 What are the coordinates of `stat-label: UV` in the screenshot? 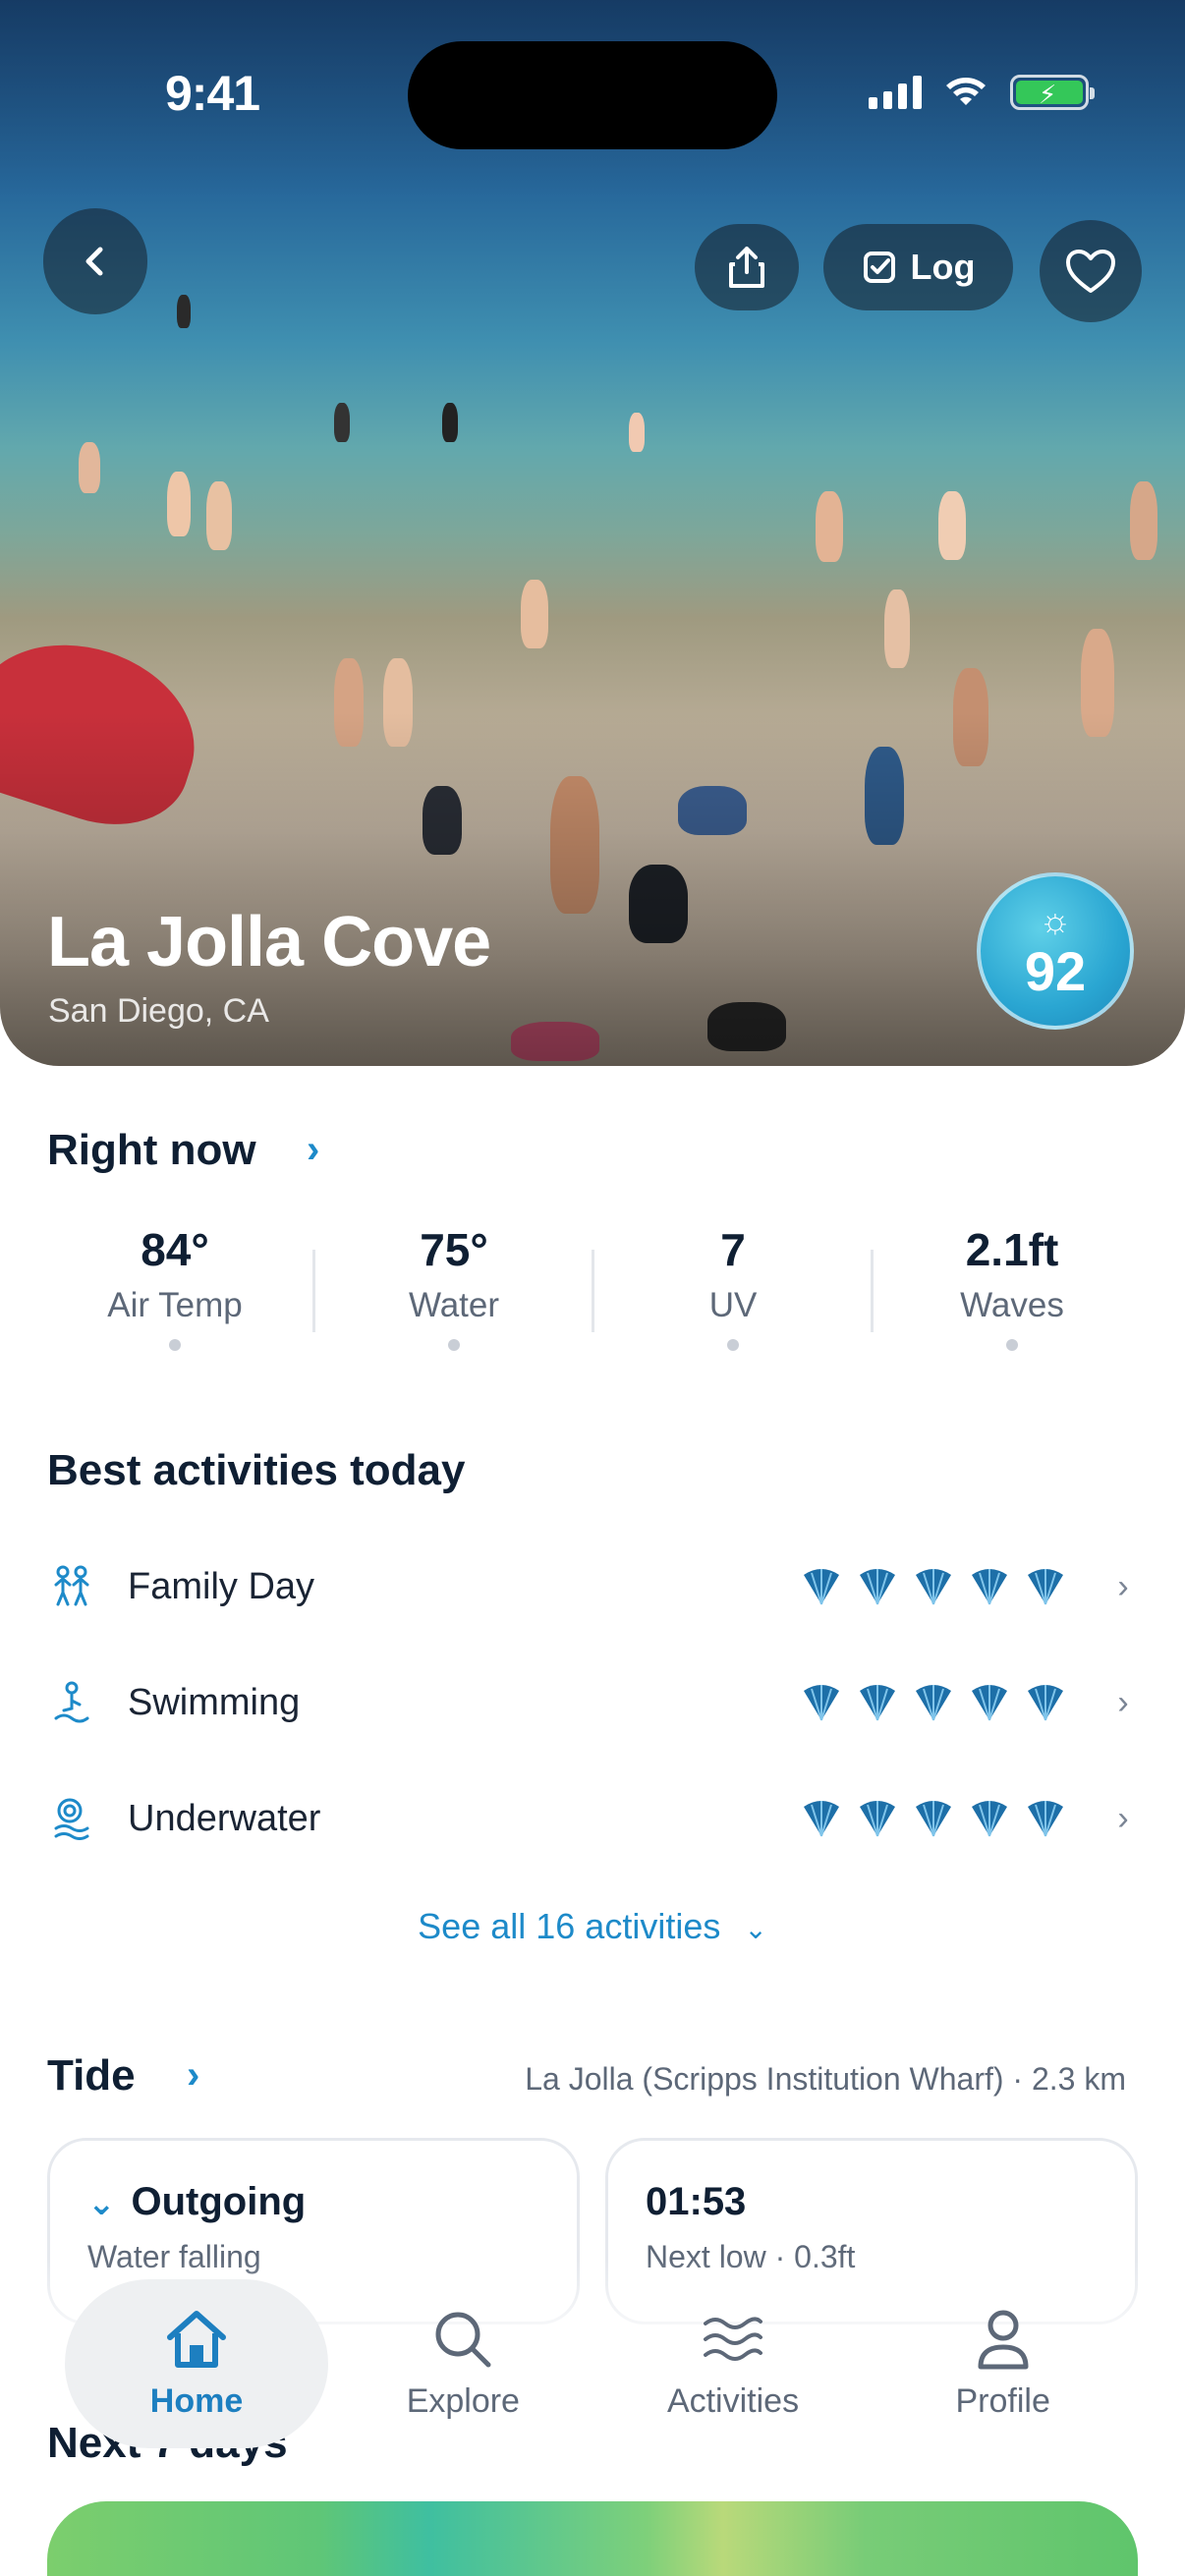 It's located at (733, 1305).